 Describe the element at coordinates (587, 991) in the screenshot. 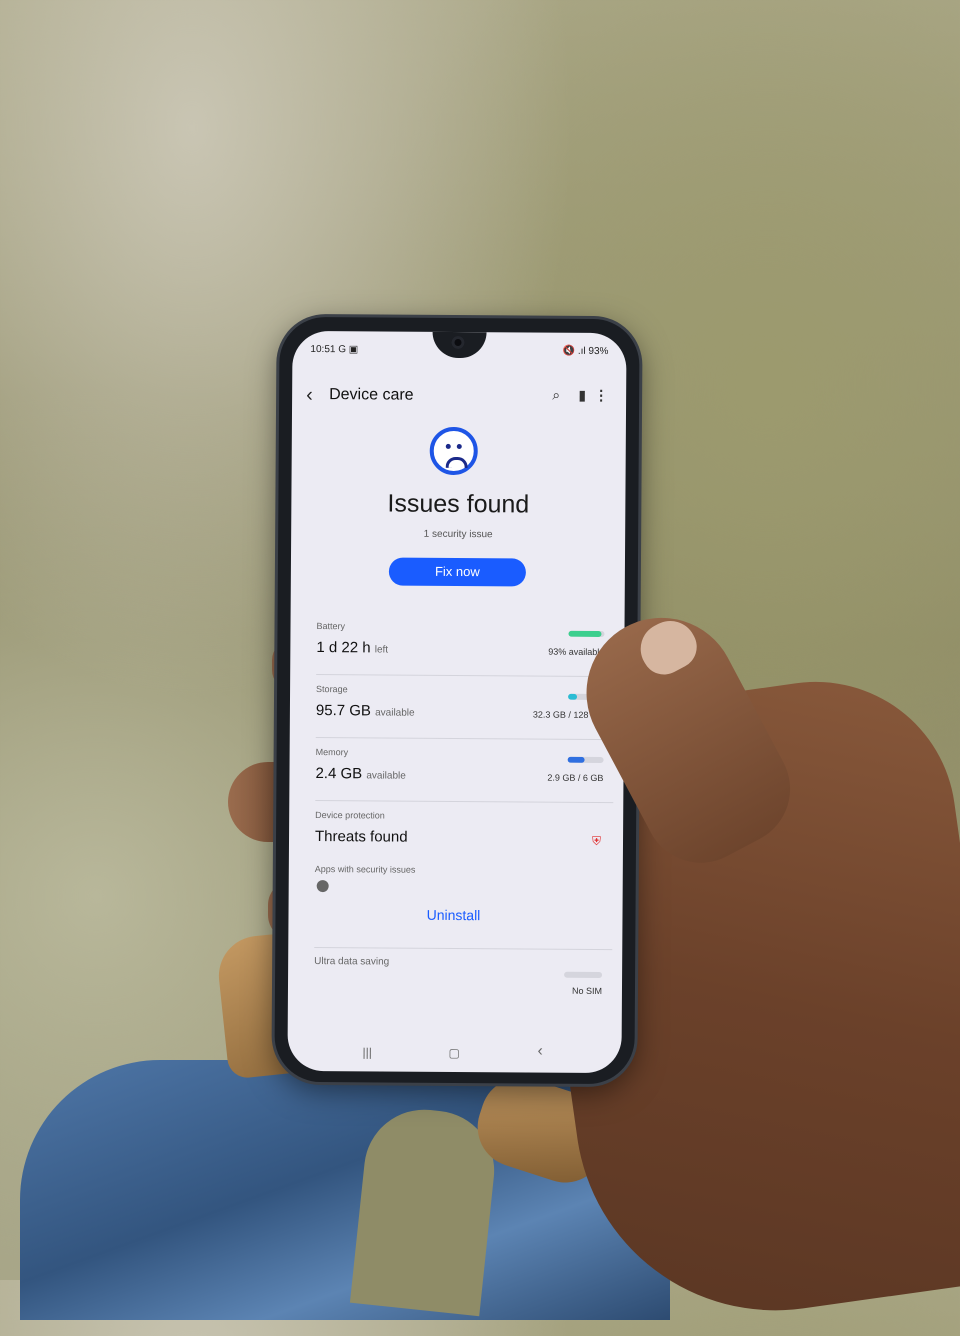

I see `data-saving-detail: No SIM` at that location.